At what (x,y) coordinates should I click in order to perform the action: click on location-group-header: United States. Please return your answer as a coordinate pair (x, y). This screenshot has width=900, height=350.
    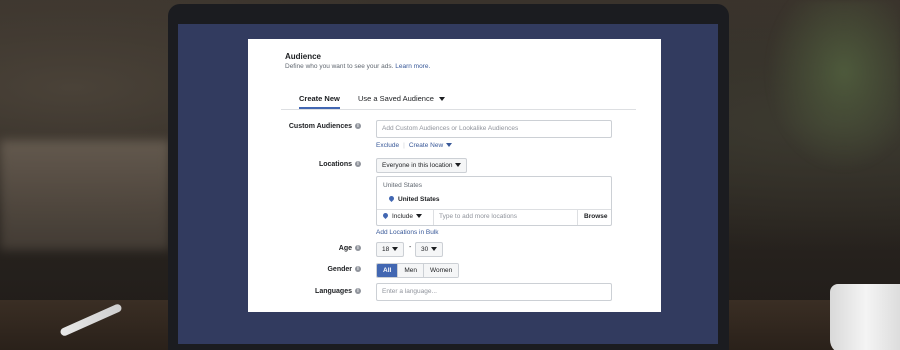
    Looking at the image, I should click on (403, 185).